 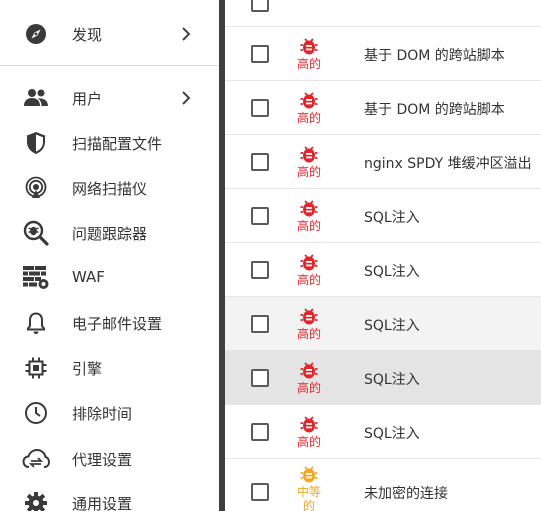 I want to click on sidebar-item-waf: WAF, so click(x=109, y=277).